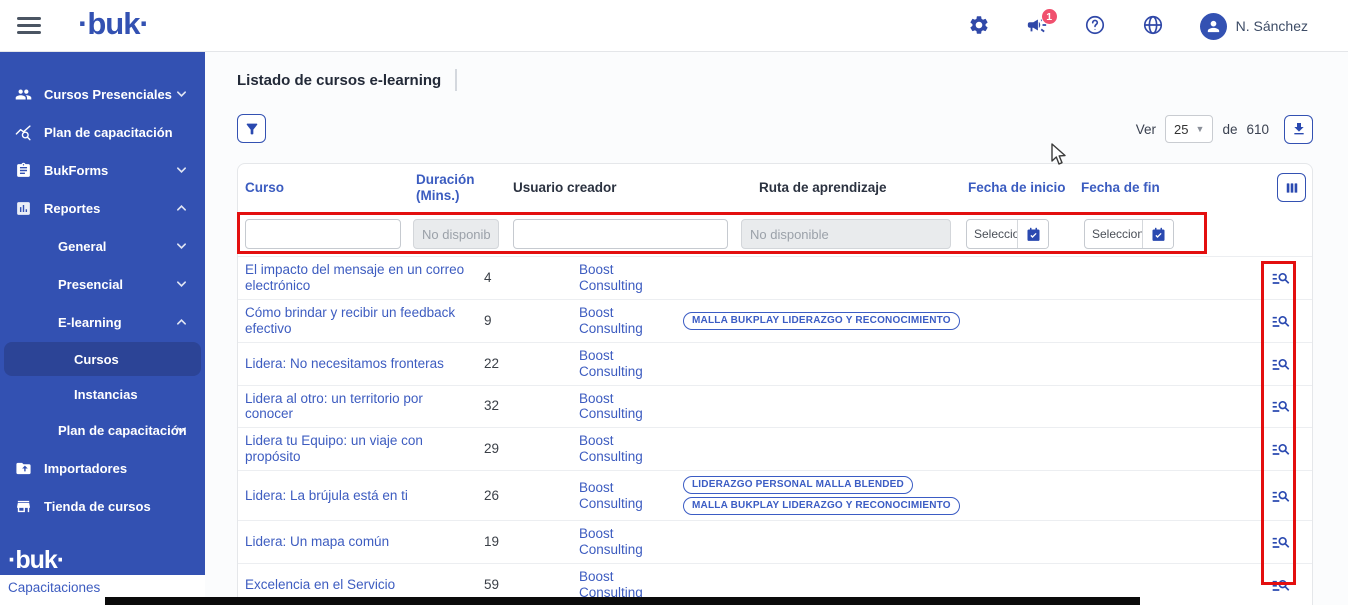  Describe the element at coordinates (1042, 23) in the screenshot. I see `announcement-icon: 1` at that location.